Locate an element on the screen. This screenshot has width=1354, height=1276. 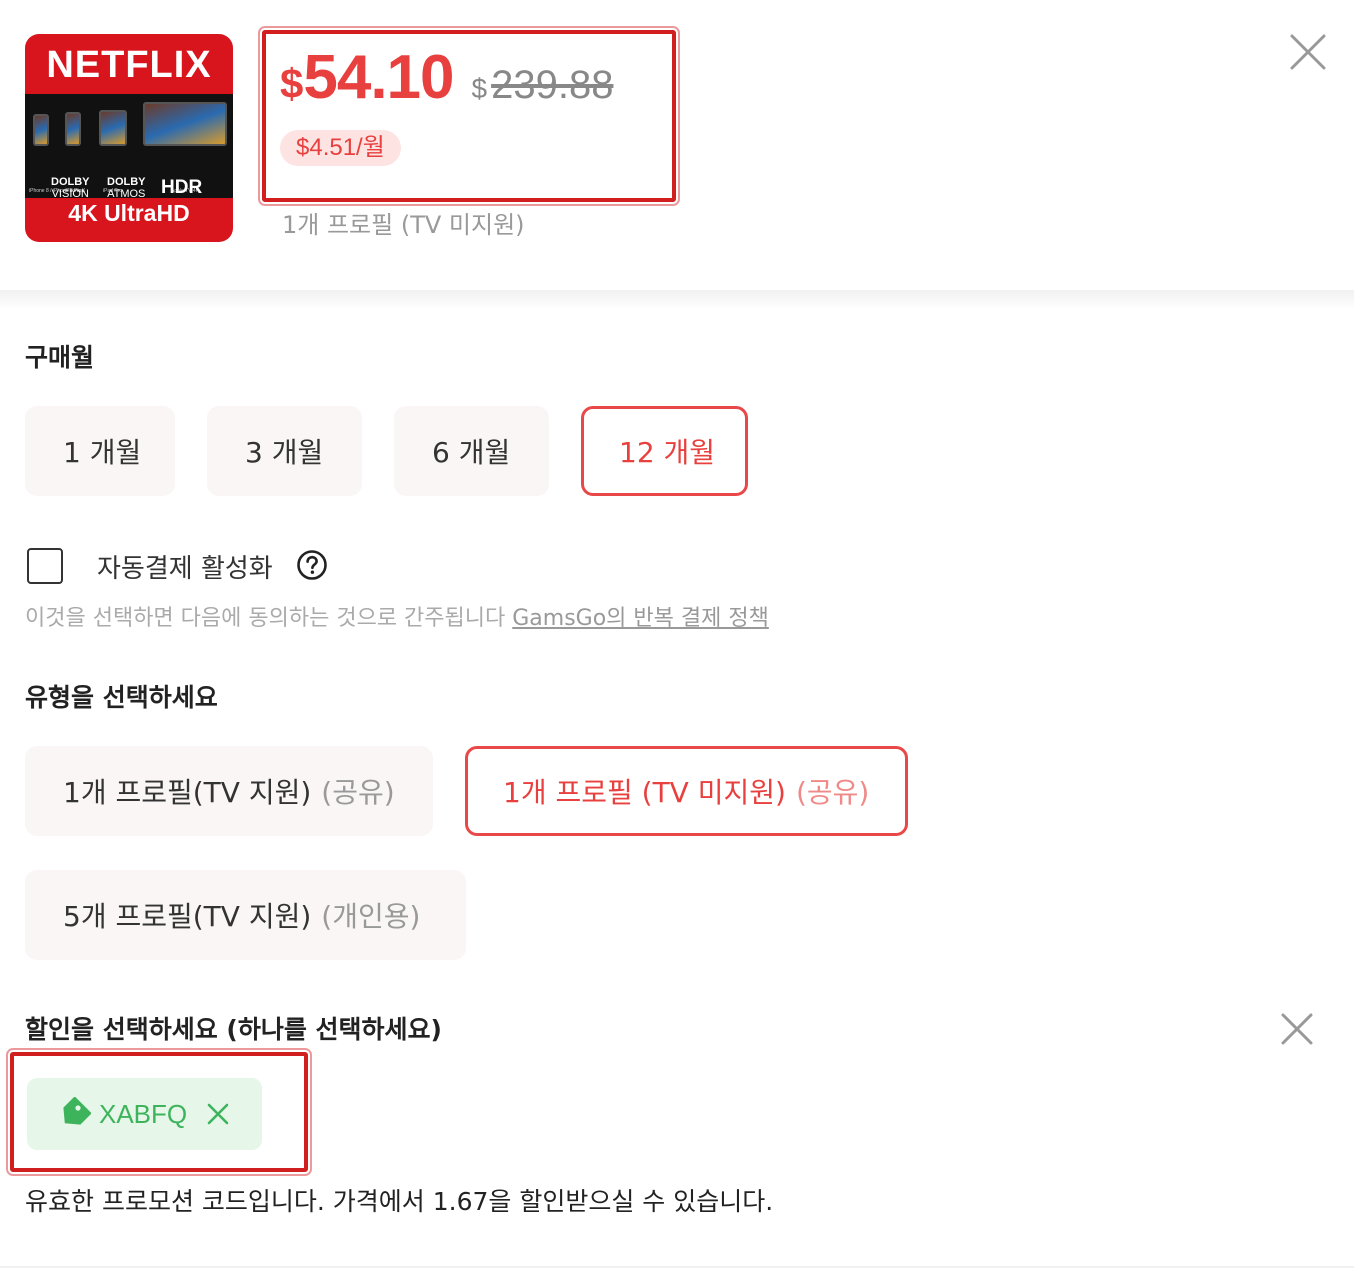
dolby-vision-badge: DOLBY VISION is located at coordinates (70, 188).